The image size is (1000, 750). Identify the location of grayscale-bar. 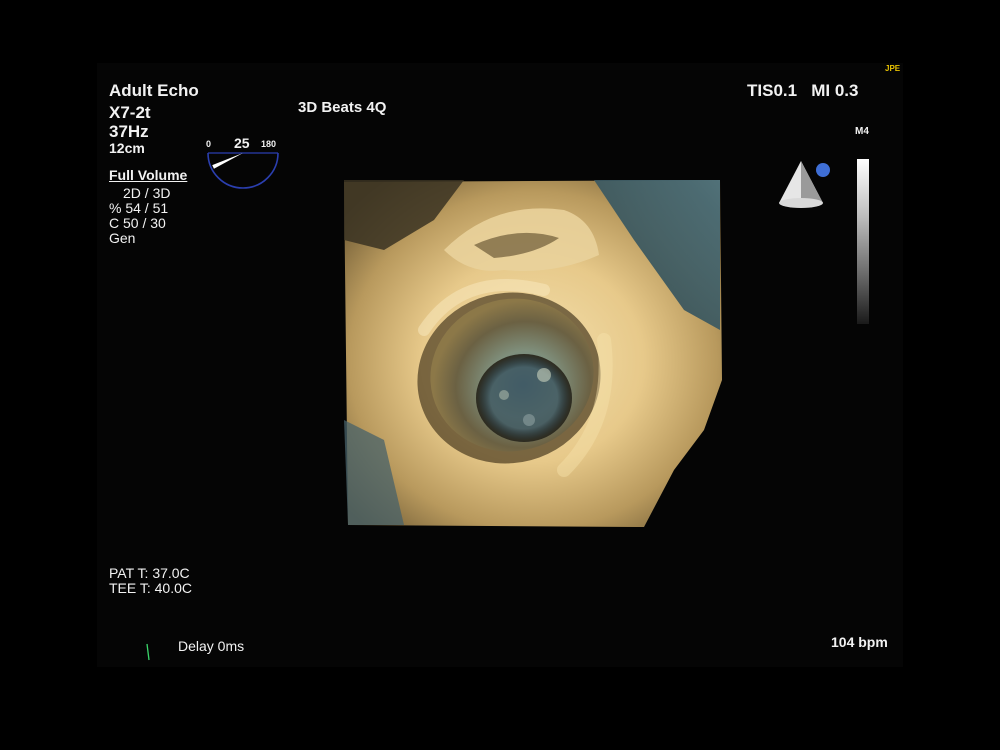
(863, 241).